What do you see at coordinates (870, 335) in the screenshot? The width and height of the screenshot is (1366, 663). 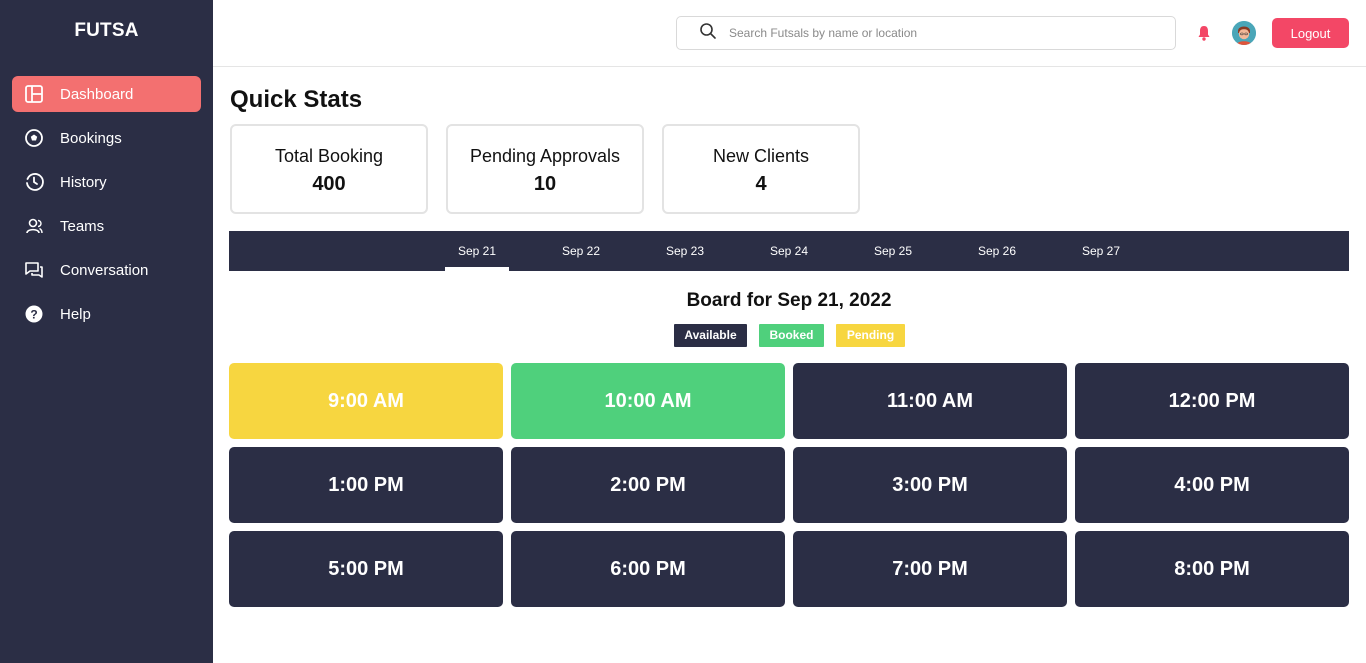 I see `legend-pending: Pending` at bounding box center [870, 335].